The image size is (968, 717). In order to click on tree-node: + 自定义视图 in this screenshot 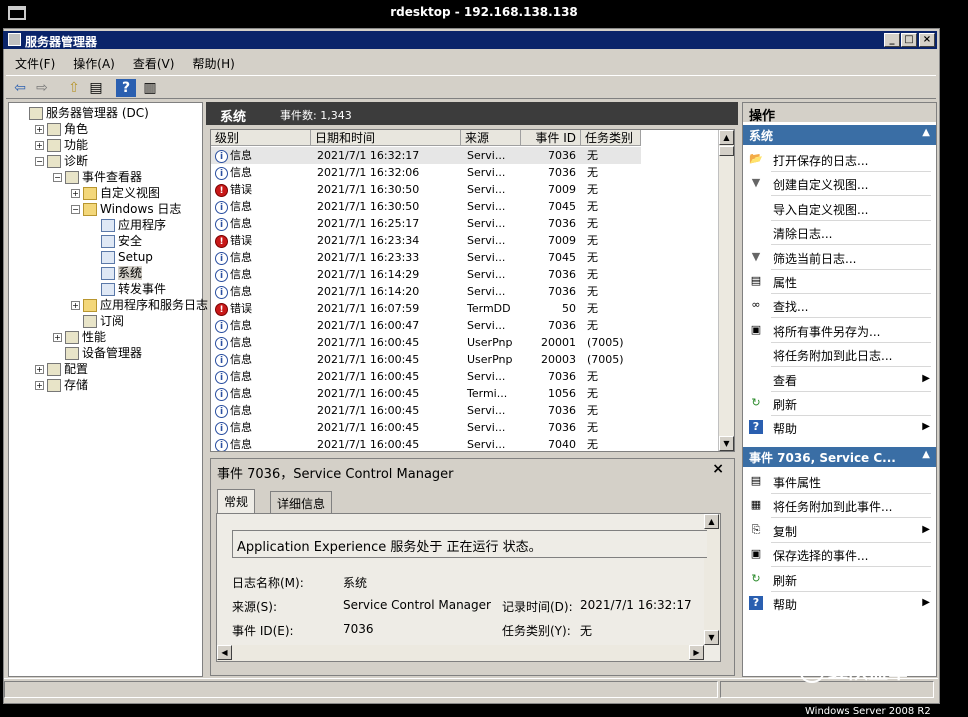, I will do `click(115, 193)`.